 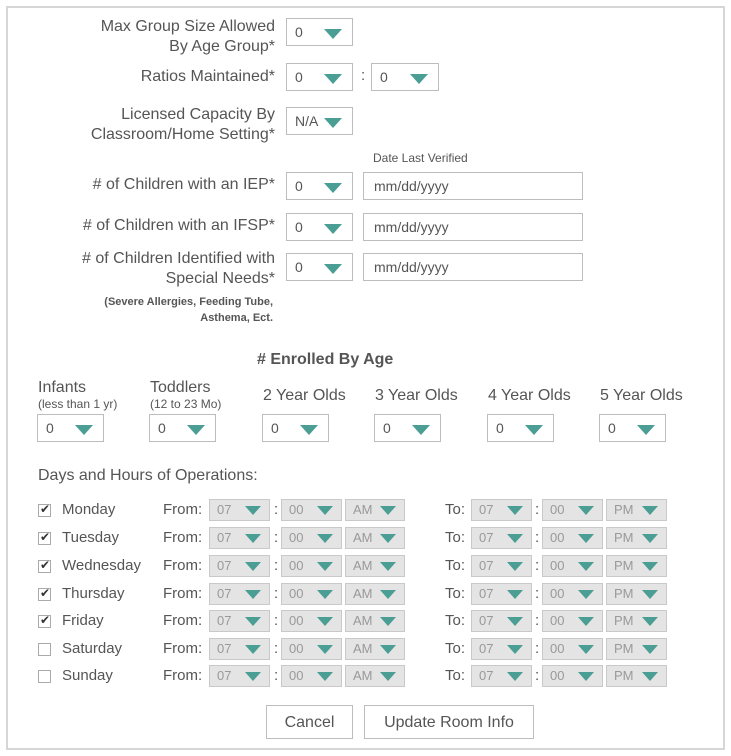 What do you see at coordinates (520, 428) in the screenshot?
I see `age-group-4yr-select: 0` at bounding box center [520, 428].